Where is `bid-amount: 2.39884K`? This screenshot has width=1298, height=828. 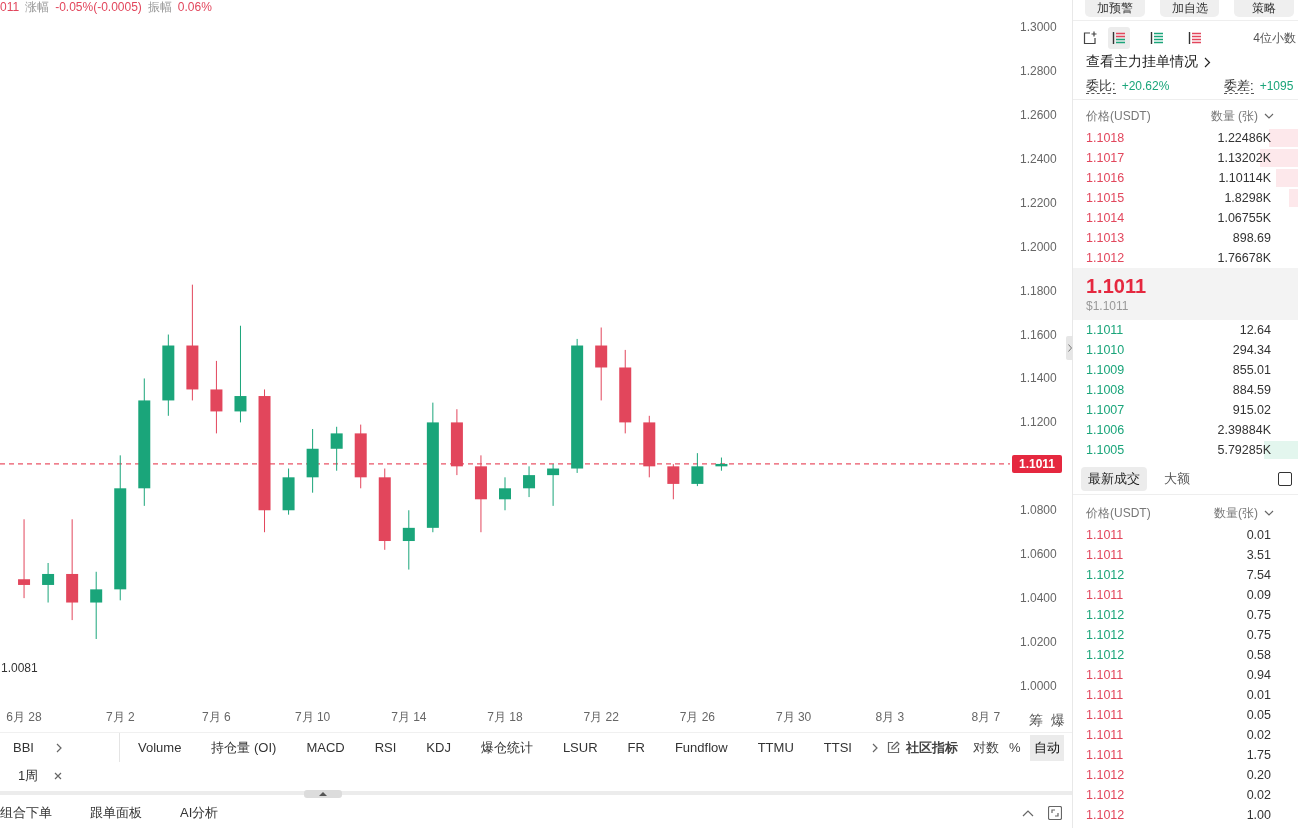 bid-amount: 2.39884K is located at coordinates (1244, 430).